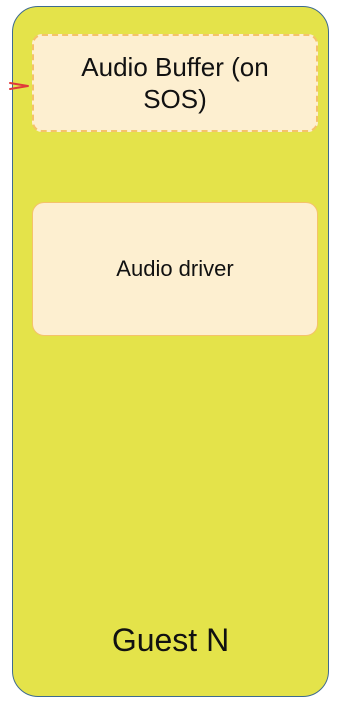 This screenshot has width=342, height=703. What do you see at coordinates (19, 86) in the screenshot?
I see `incoming-arrow-icon` at bounding box center [19, 86].